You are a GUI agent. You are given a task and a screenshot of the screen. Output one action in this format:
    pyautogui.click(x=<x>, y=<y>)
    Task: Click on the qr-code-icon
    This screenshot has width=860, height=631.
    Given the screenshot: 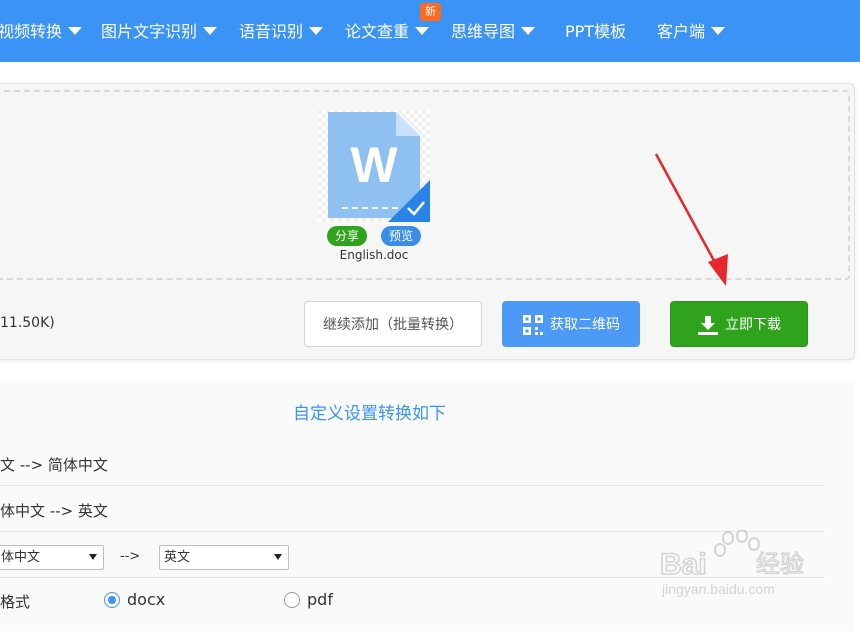 What is the action you would take?
    pyautogui.click(x=533, y=325)
    